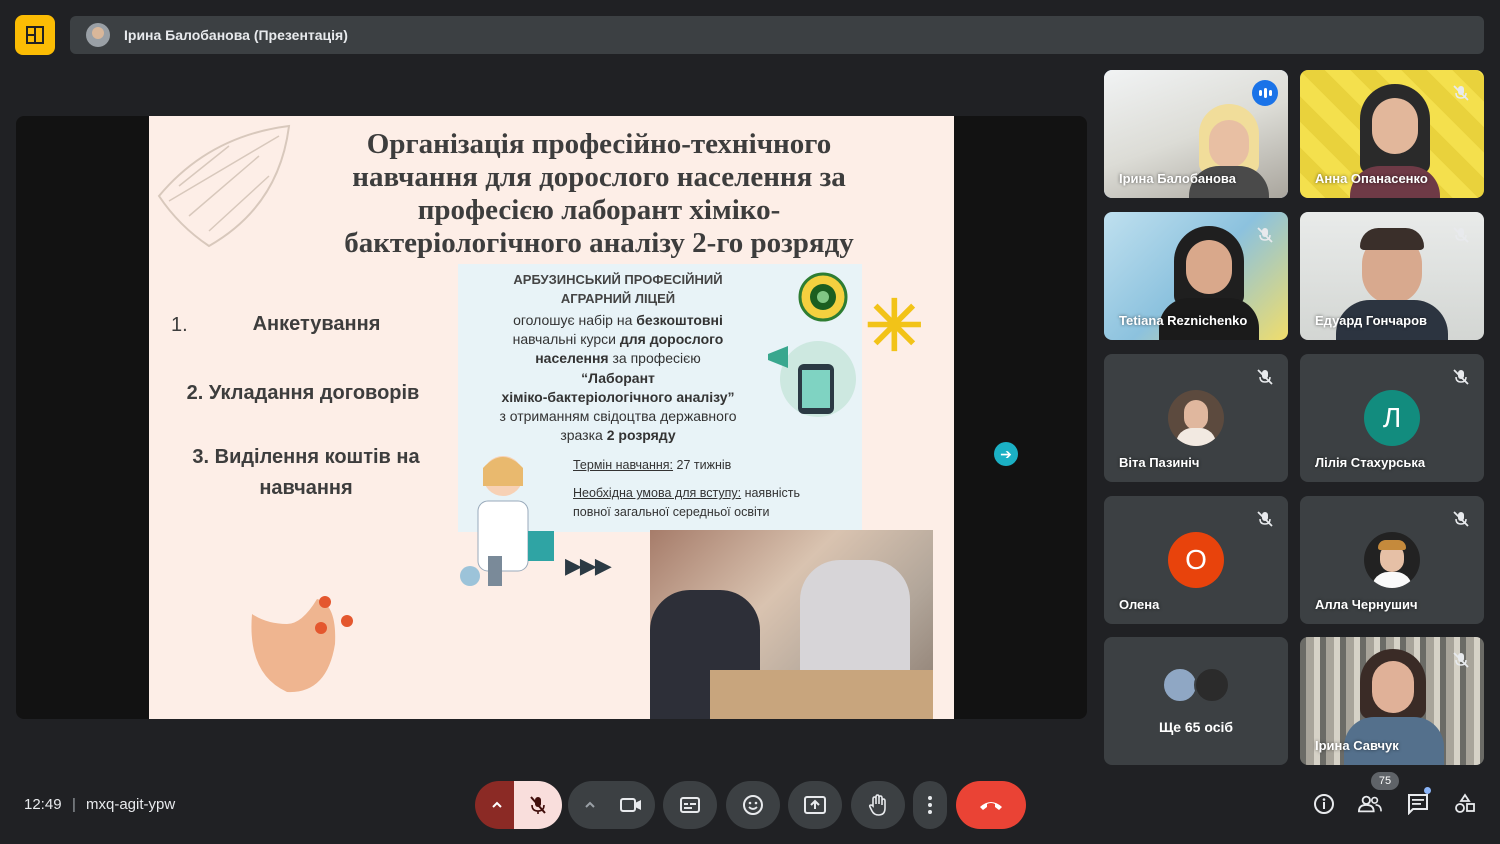 The height and width of the screenshot is (844, 1500). Describe the element at coordinates (98, 35) in the screenshot. I see `presenter-avatar` at that location.